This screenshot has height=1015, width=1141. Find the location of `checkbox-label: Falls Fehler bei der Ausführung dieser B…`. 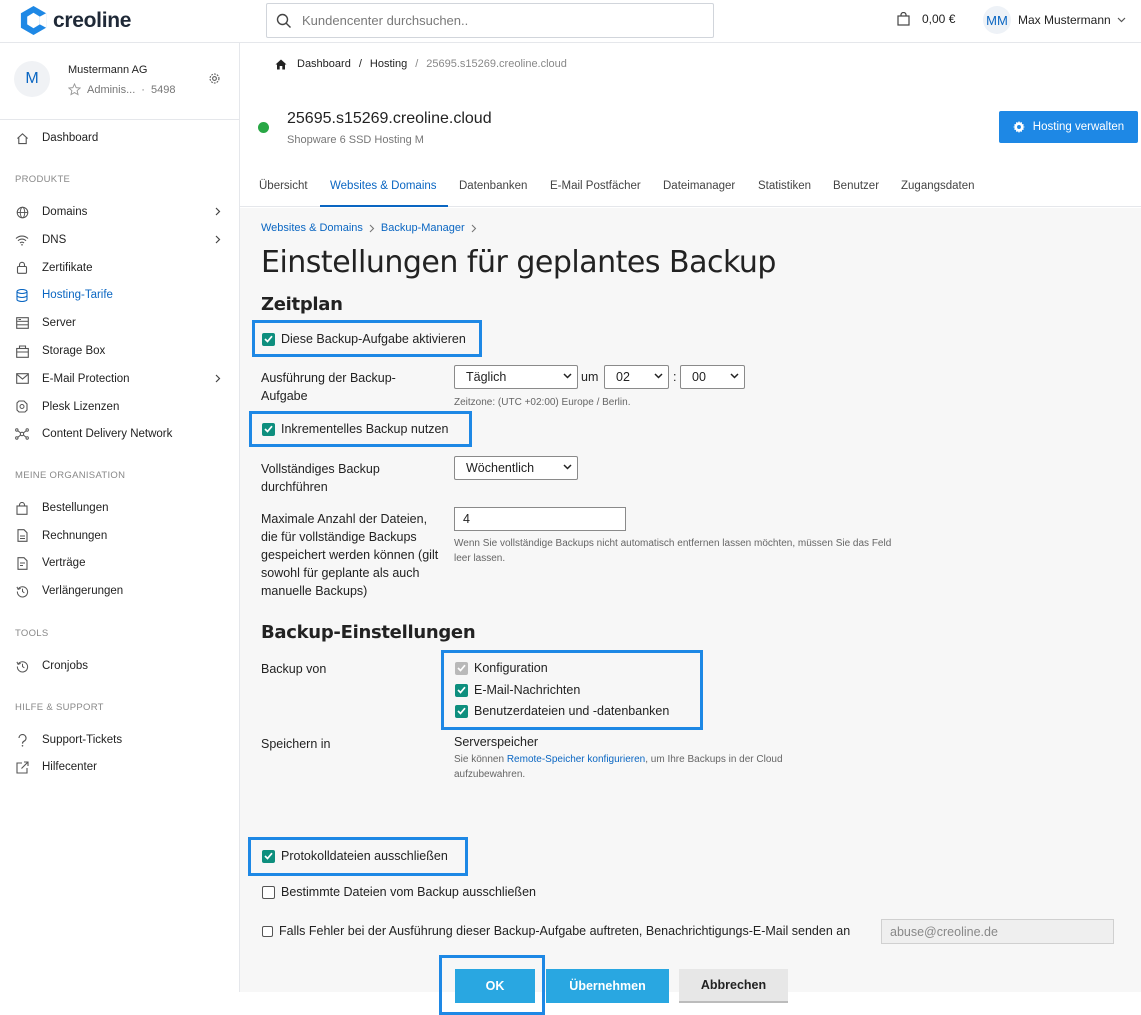

checkbox-label: Falls Fehler bei der Ausführung dieser B… is located at coordinates (565, 931).